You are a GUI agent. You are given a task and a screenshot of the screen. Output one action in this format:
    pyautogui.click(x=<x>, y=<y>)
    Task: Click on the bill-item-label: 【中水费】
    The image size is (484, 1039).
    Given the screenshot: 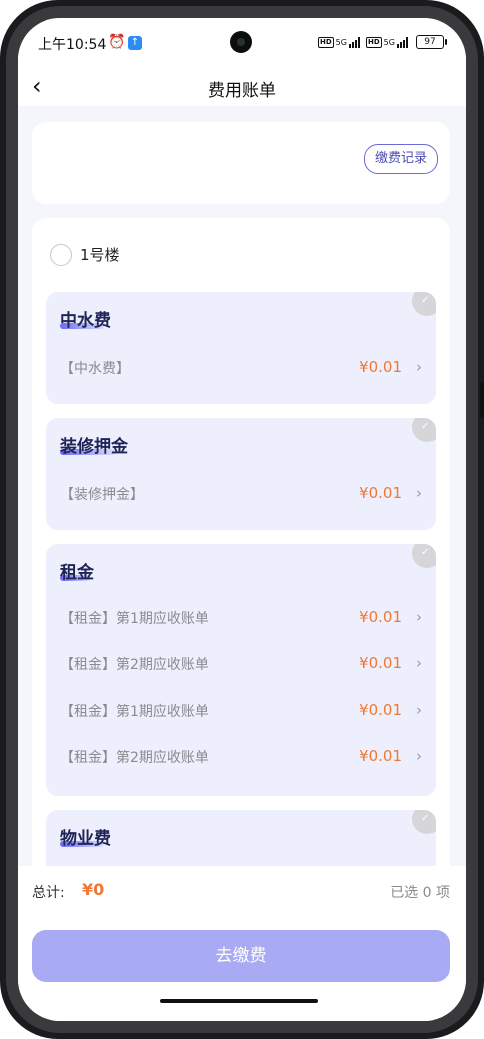 What is the action you would take?
    pyautogui.click(x=95, y=369)
    